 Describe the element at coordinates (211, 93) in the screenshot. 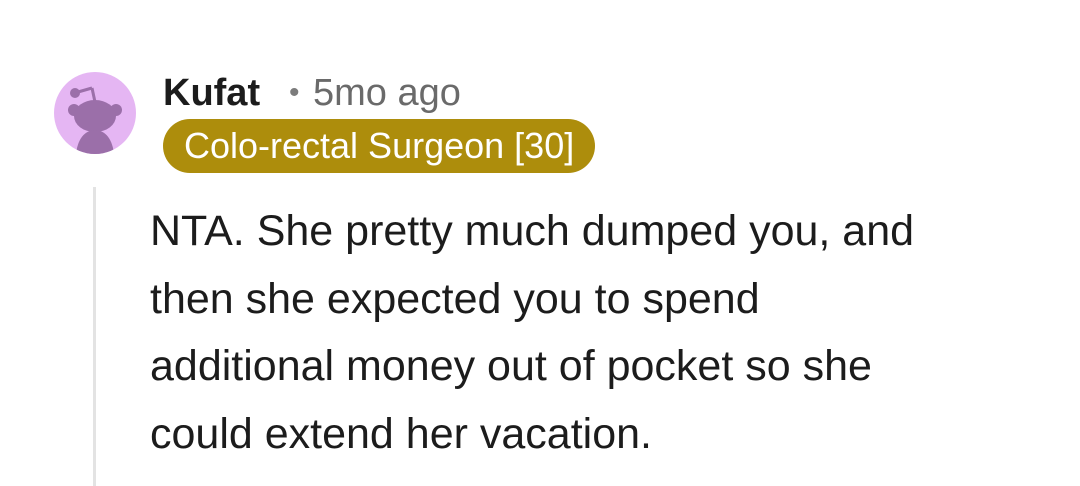

I see `username: Kufat` at that location.